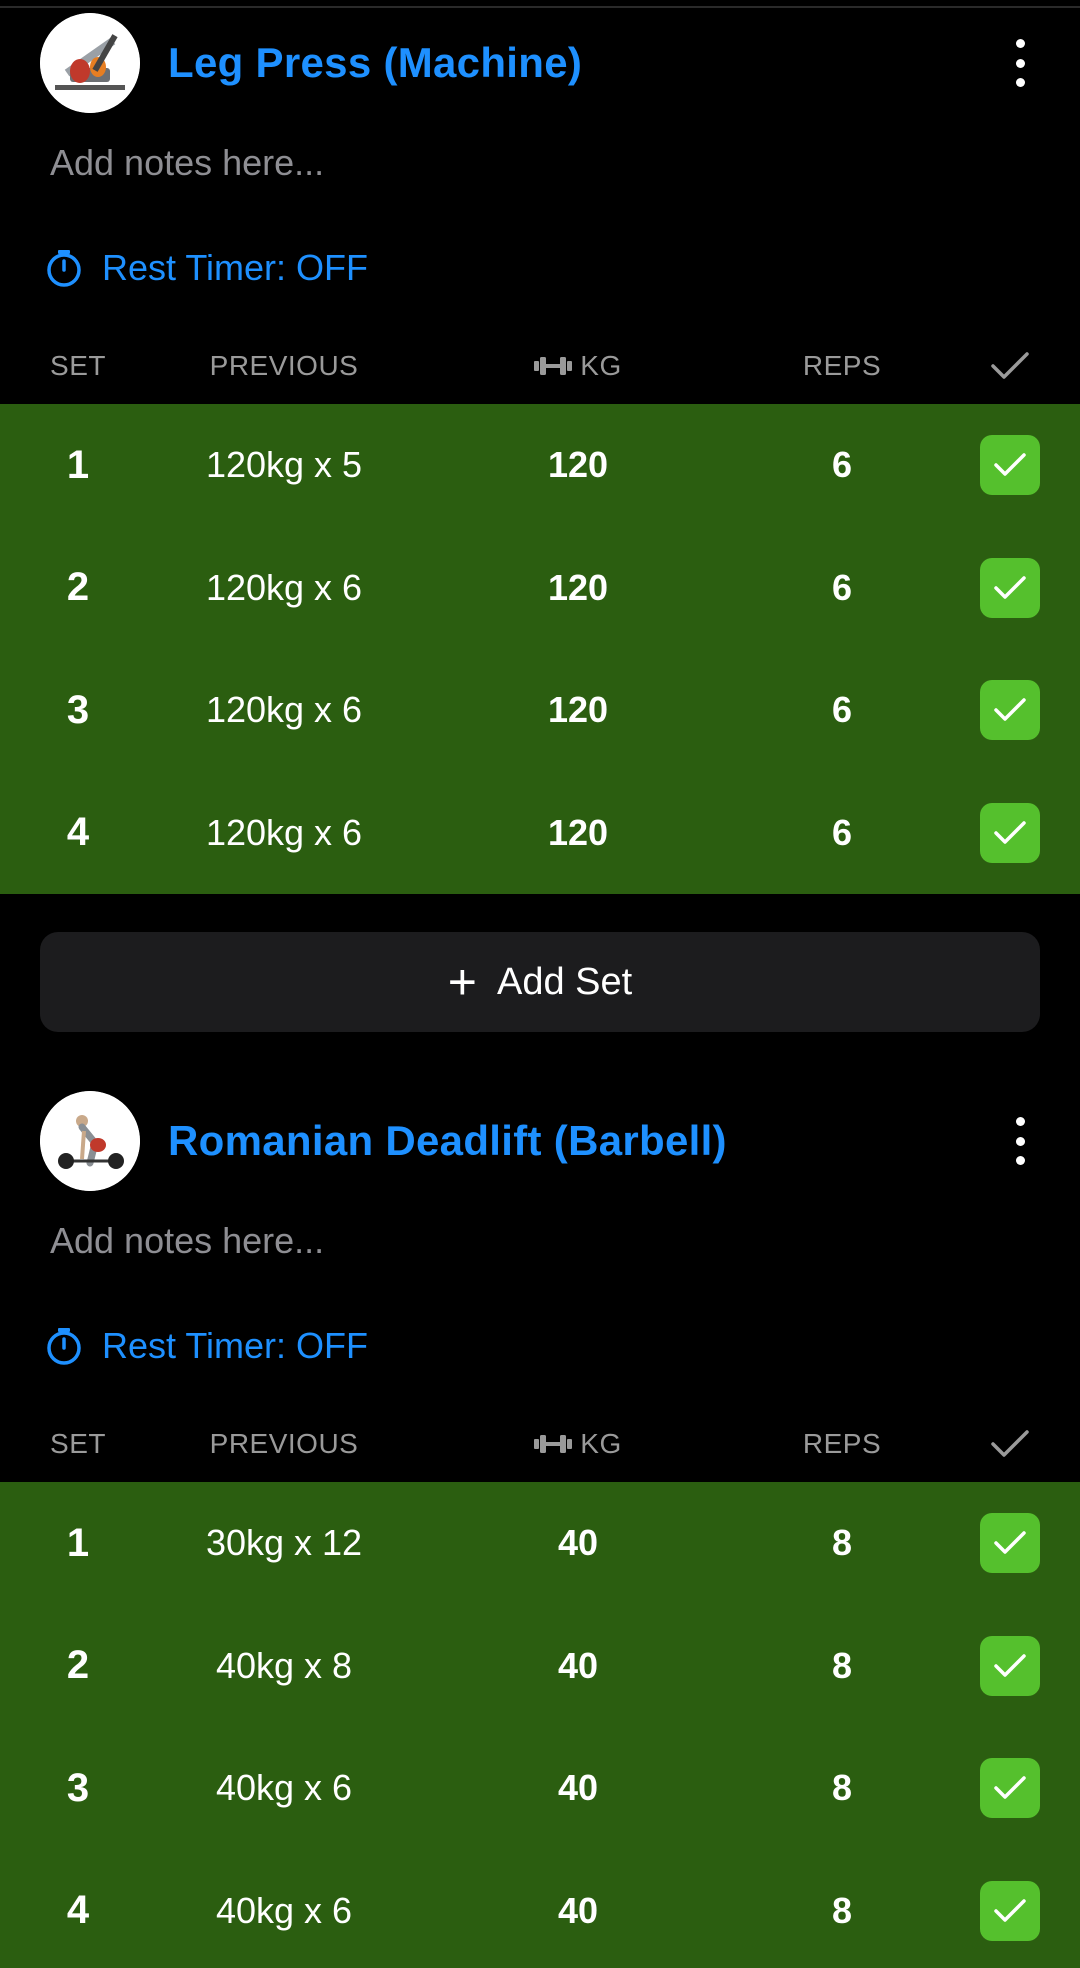 The width and height of the screenshot is (1080, 1968). I want to click on set-row: 2 40kg x 8 40 8, so click(540, 1666).